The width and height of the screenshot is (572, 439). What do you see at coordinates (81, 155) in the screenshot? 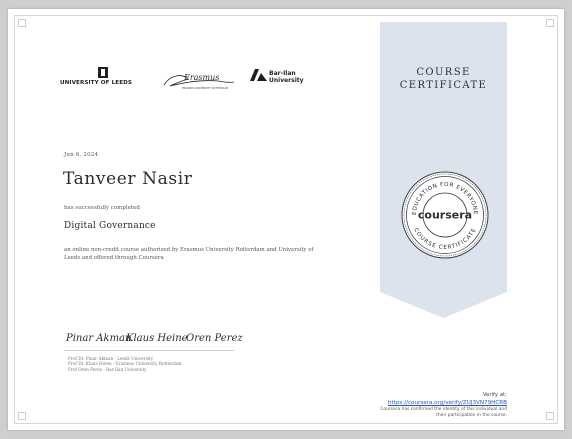
I see `issue-date: Jun 6, 2024` at bounding box center [81, 155].